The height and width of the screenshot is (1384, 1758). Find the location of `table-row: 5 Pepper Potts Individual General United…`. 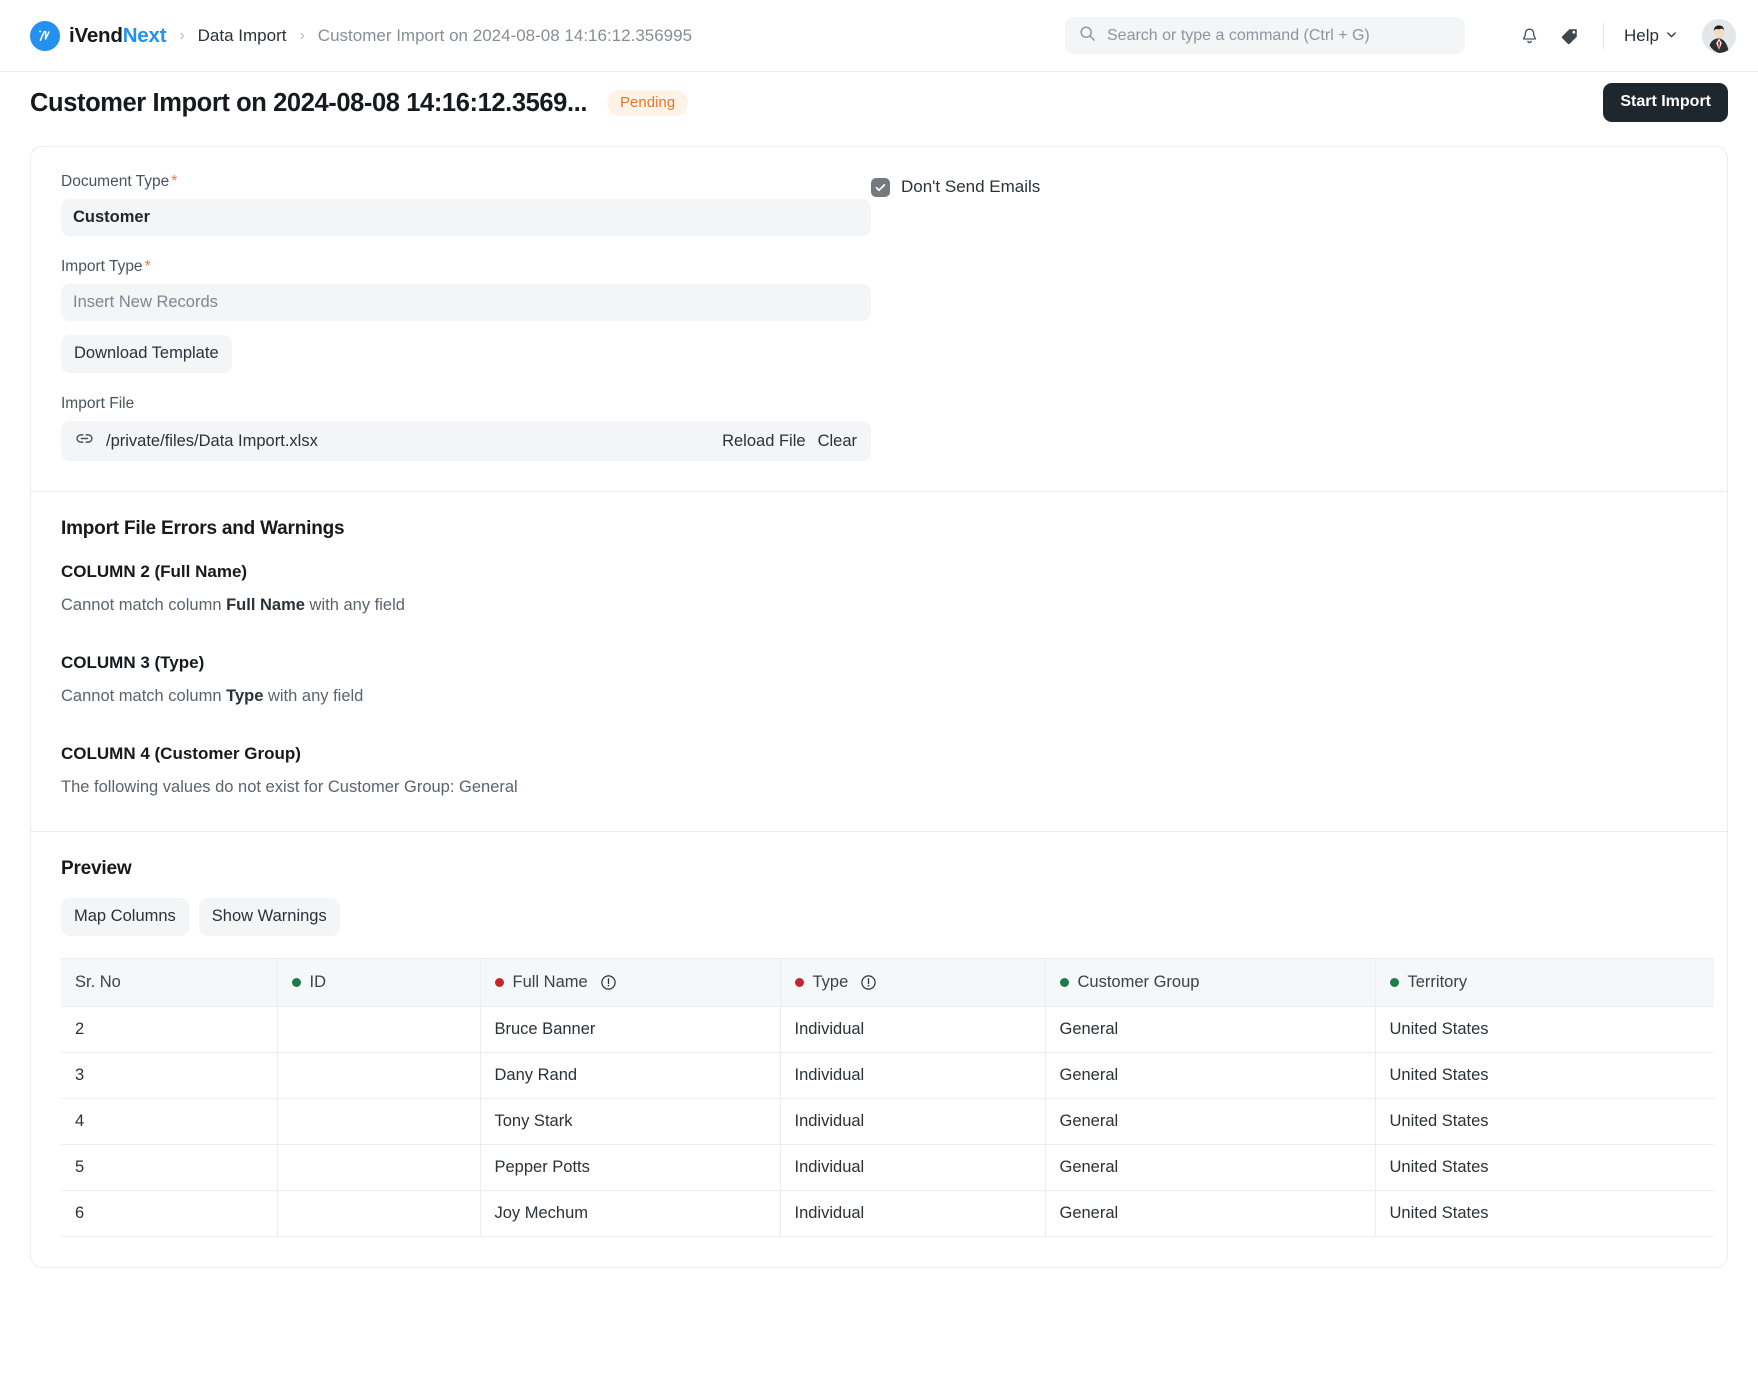

table-row: 5 Pepper Potts Individual General United… is located at coordinates (887, 1167).